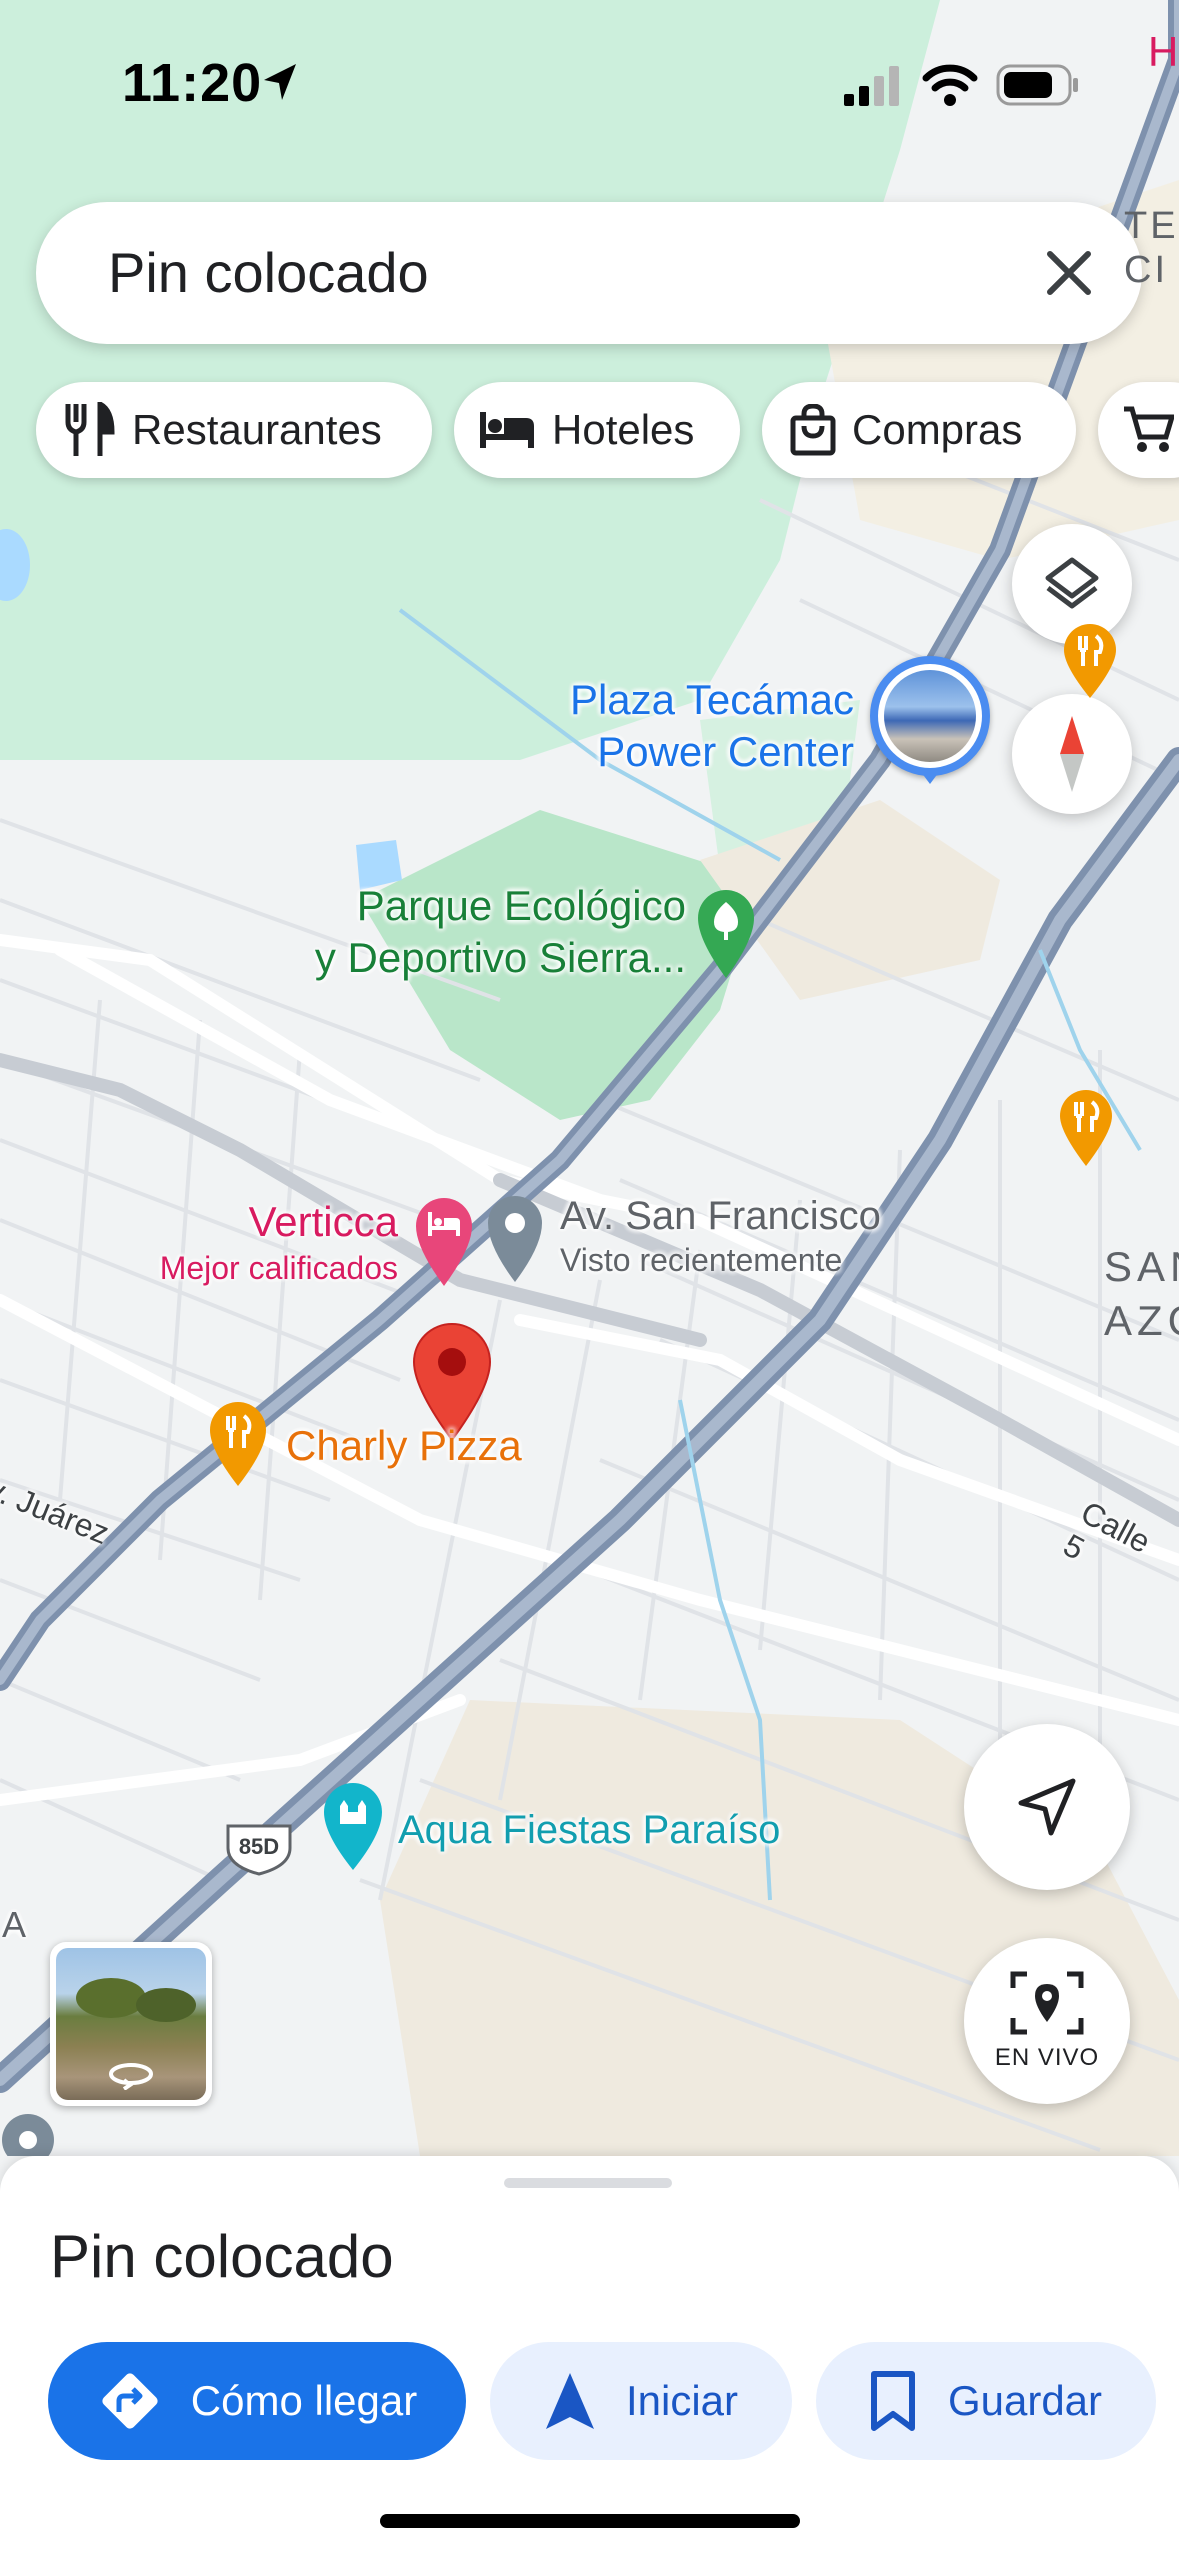 The image size is (1179, 2556). Describe the element at coordinates (930, 716) in the screenshot. I see `store-photo-thumbnail` at that location.